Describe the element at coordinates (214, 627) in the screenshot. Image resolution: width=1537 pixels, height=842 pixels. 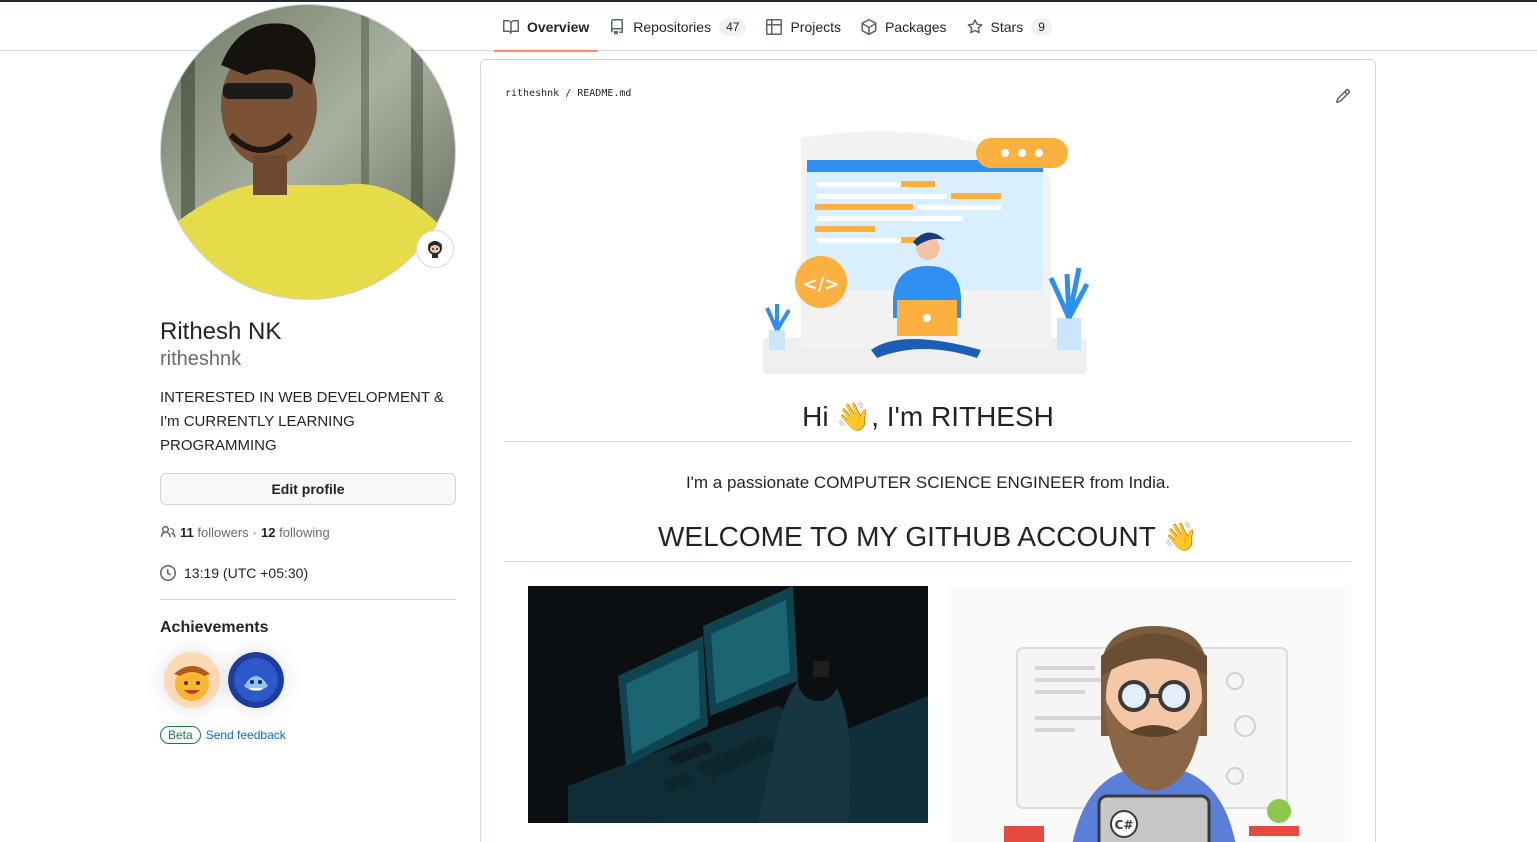
I see `achievements-title: Achievements` at that location.